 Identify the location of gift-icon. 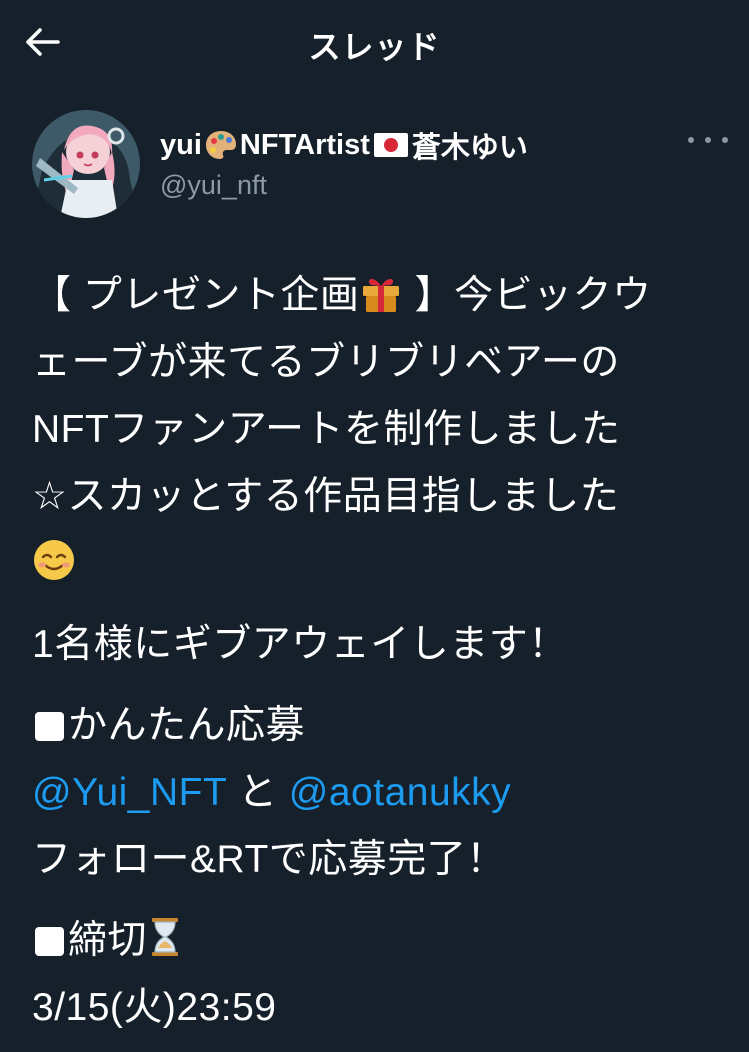
(381, 295).